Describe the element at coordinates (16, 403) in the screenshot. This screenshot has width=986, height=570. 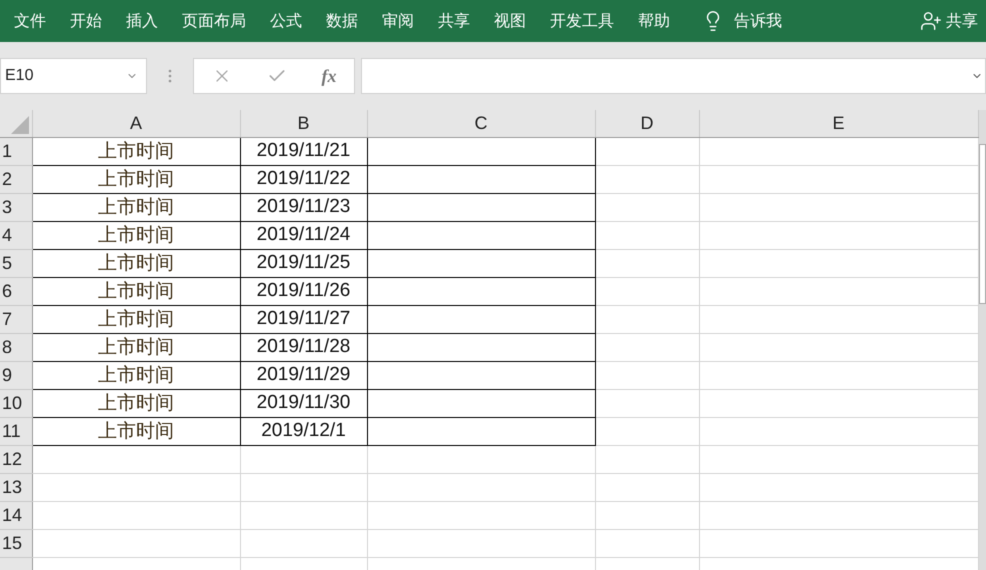
I see `row-header: 10` at that location.